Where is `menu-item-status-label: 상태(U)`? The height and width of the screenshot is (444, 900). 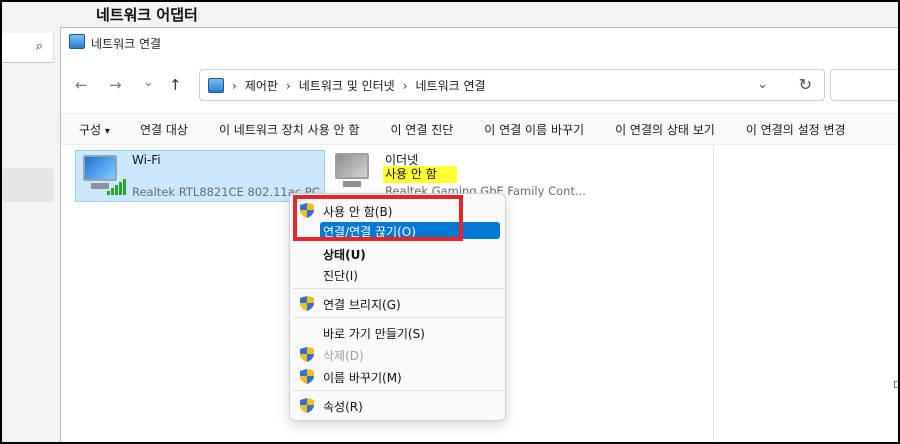 menu-item-status-label: 상태(U) is located at coordinates (344, 255).